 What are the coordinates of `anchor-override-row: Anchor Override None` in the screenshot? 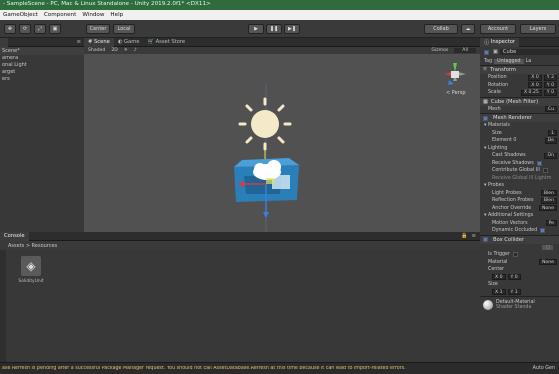 It's located at (519, 209).